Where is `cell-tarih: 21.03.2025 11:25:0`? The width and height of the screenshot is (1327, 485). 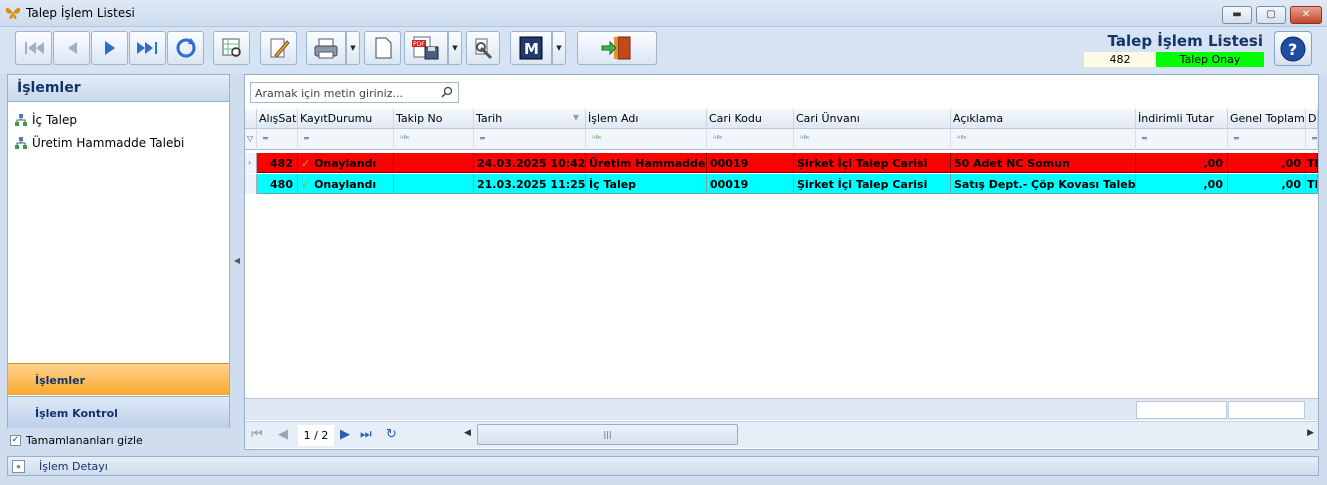
cell-tarih: 21.03.2025 11:25:0 is located at coordinates (530, 184).